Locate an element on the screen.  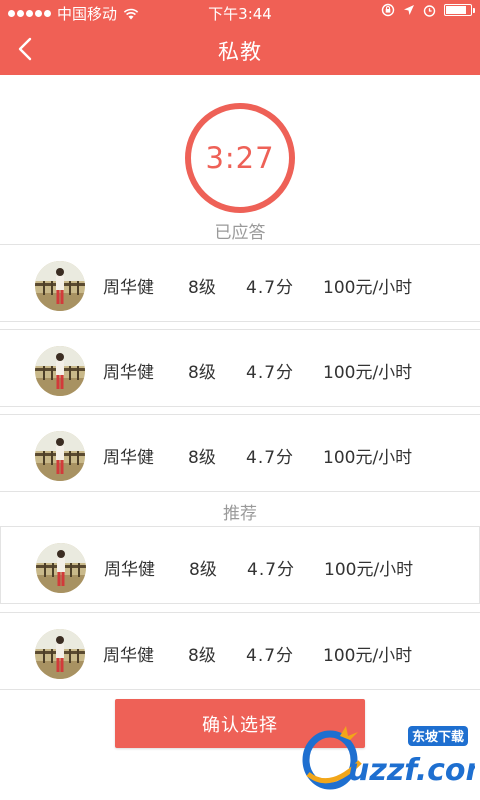
countdown-timer: 3:27 is located at coordinates (240, 158).